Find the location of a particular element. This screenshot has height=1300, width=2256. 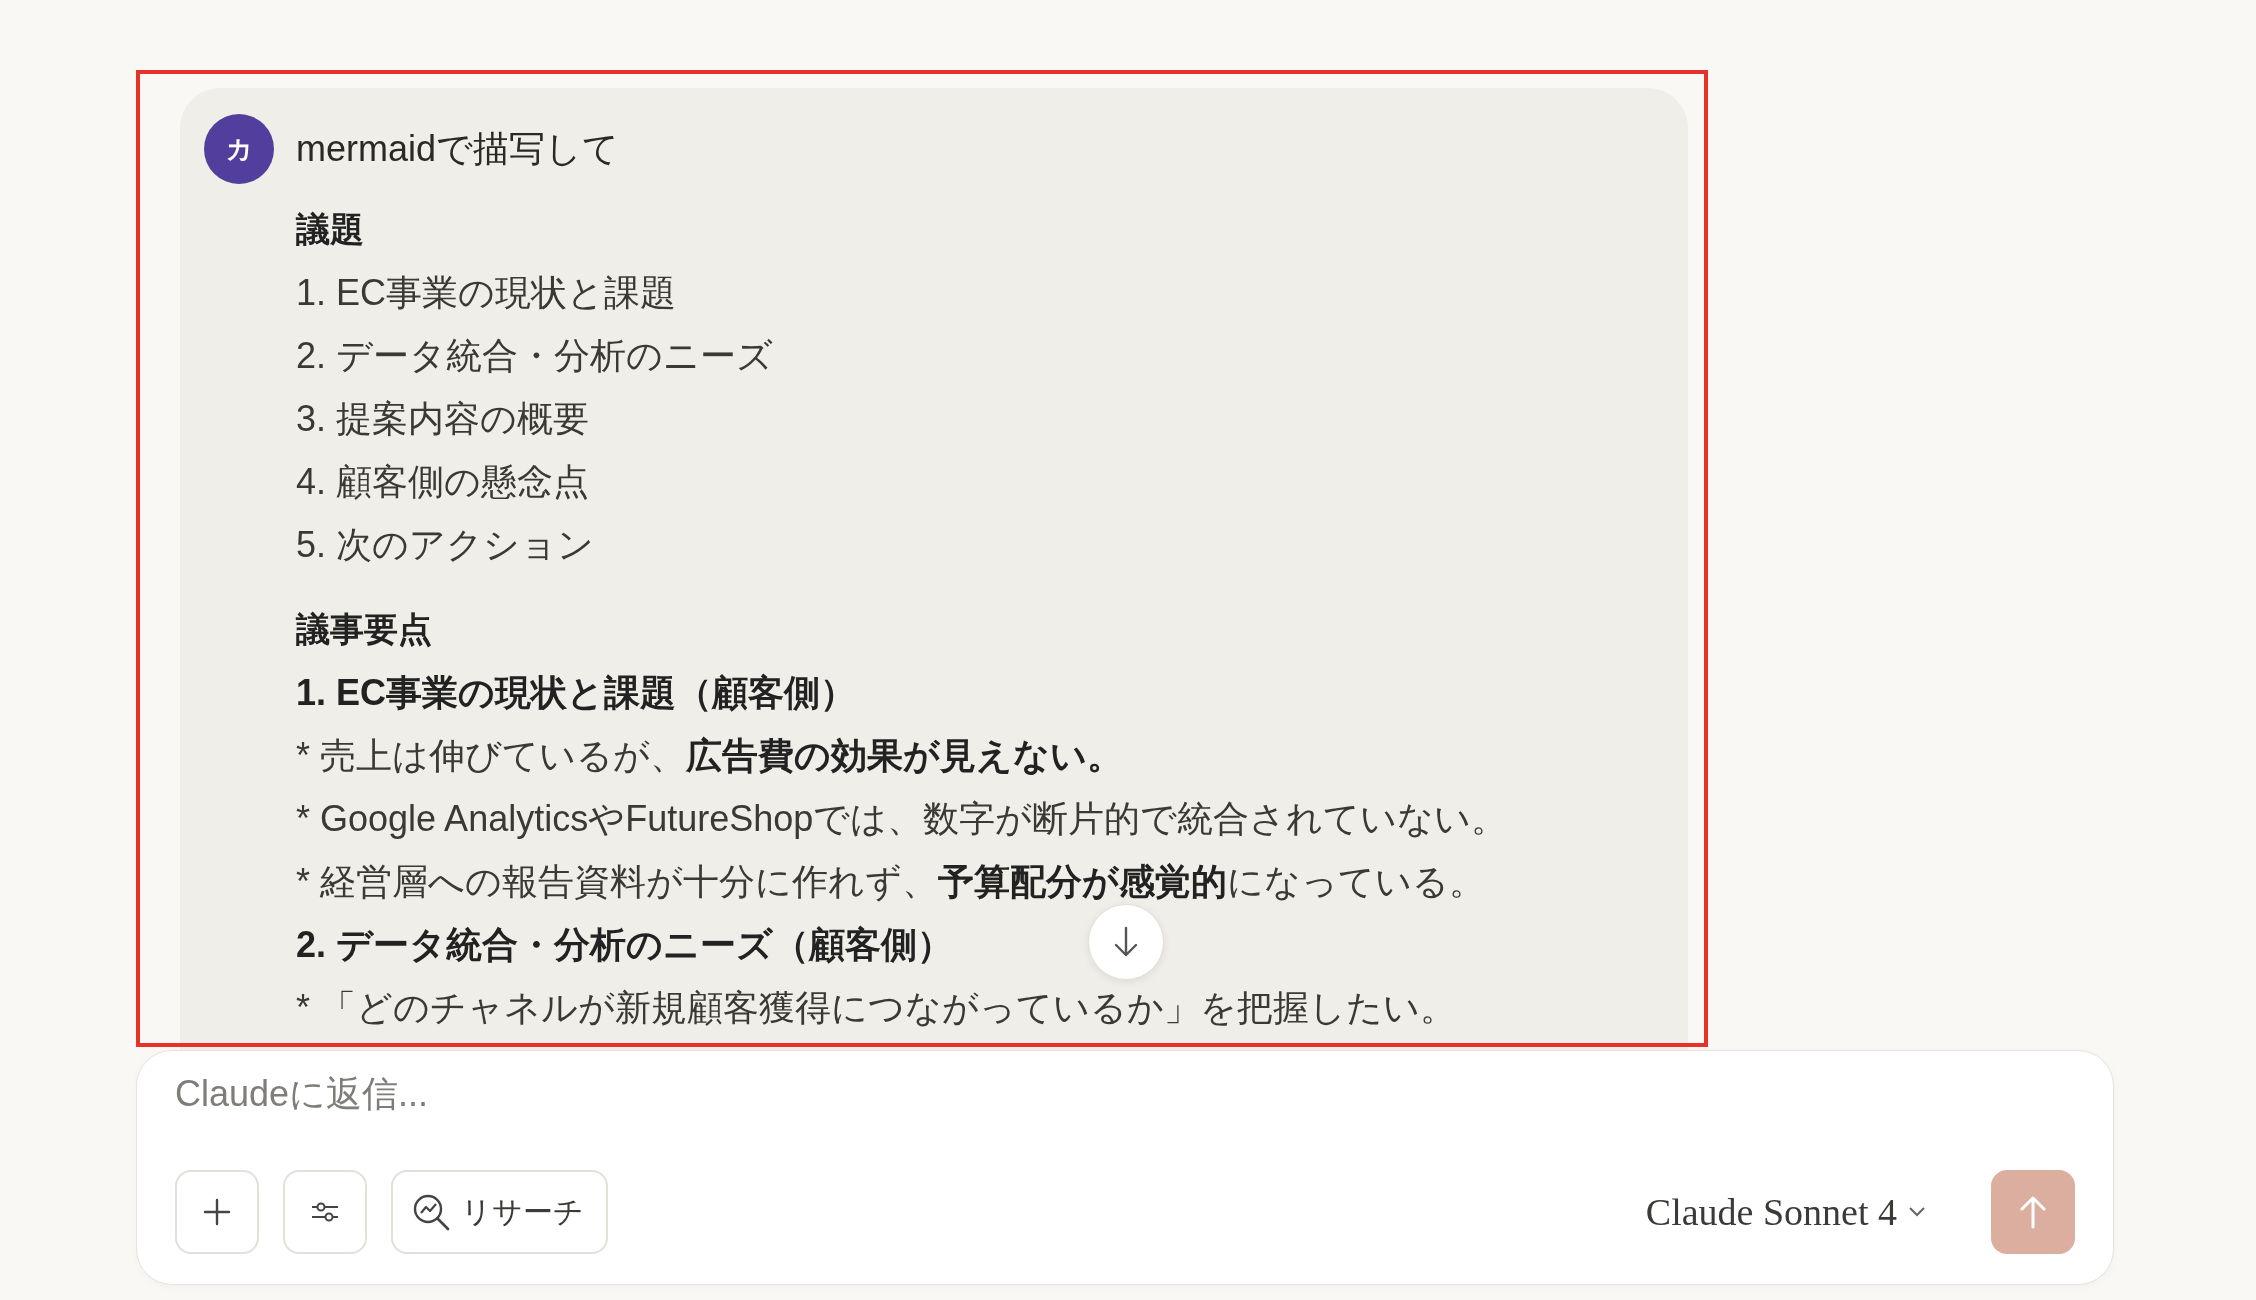

list-item: * 売上は伸びているが、広告費の効果が見えない。 is located at coordinates (709, 756).